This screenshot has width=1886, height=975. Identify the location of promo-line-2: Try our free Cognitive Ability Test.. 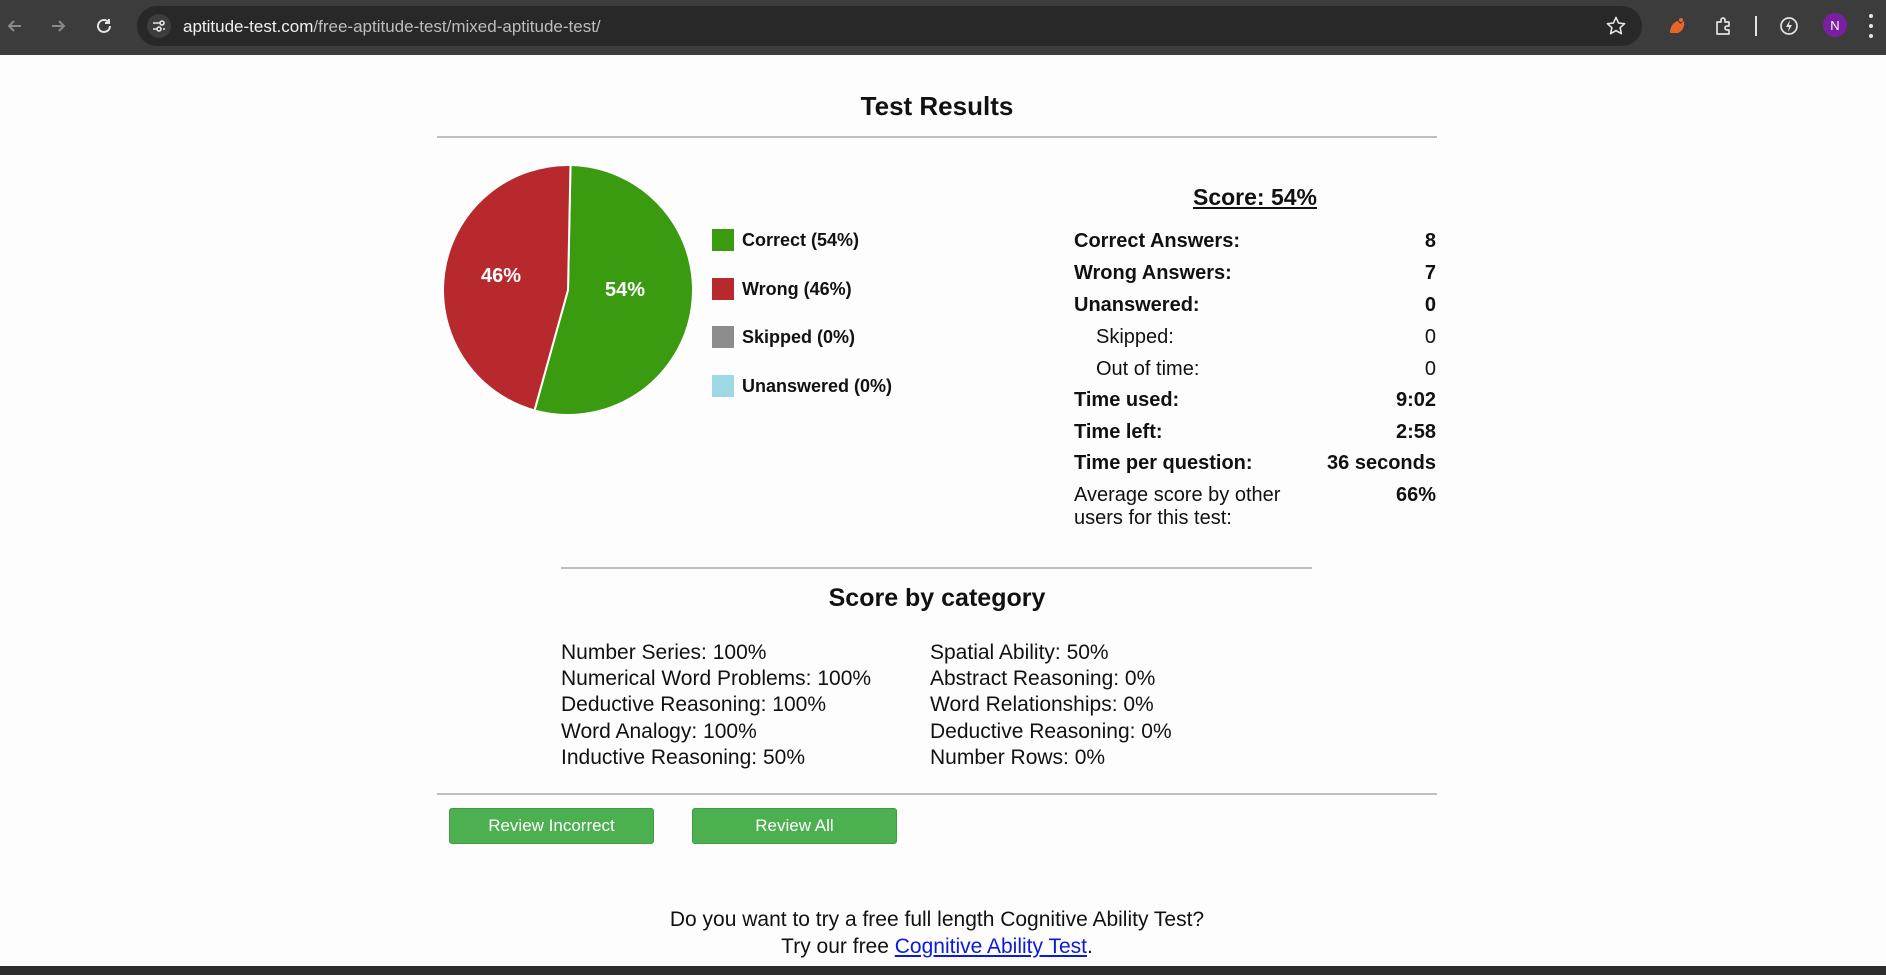
(937, 946).